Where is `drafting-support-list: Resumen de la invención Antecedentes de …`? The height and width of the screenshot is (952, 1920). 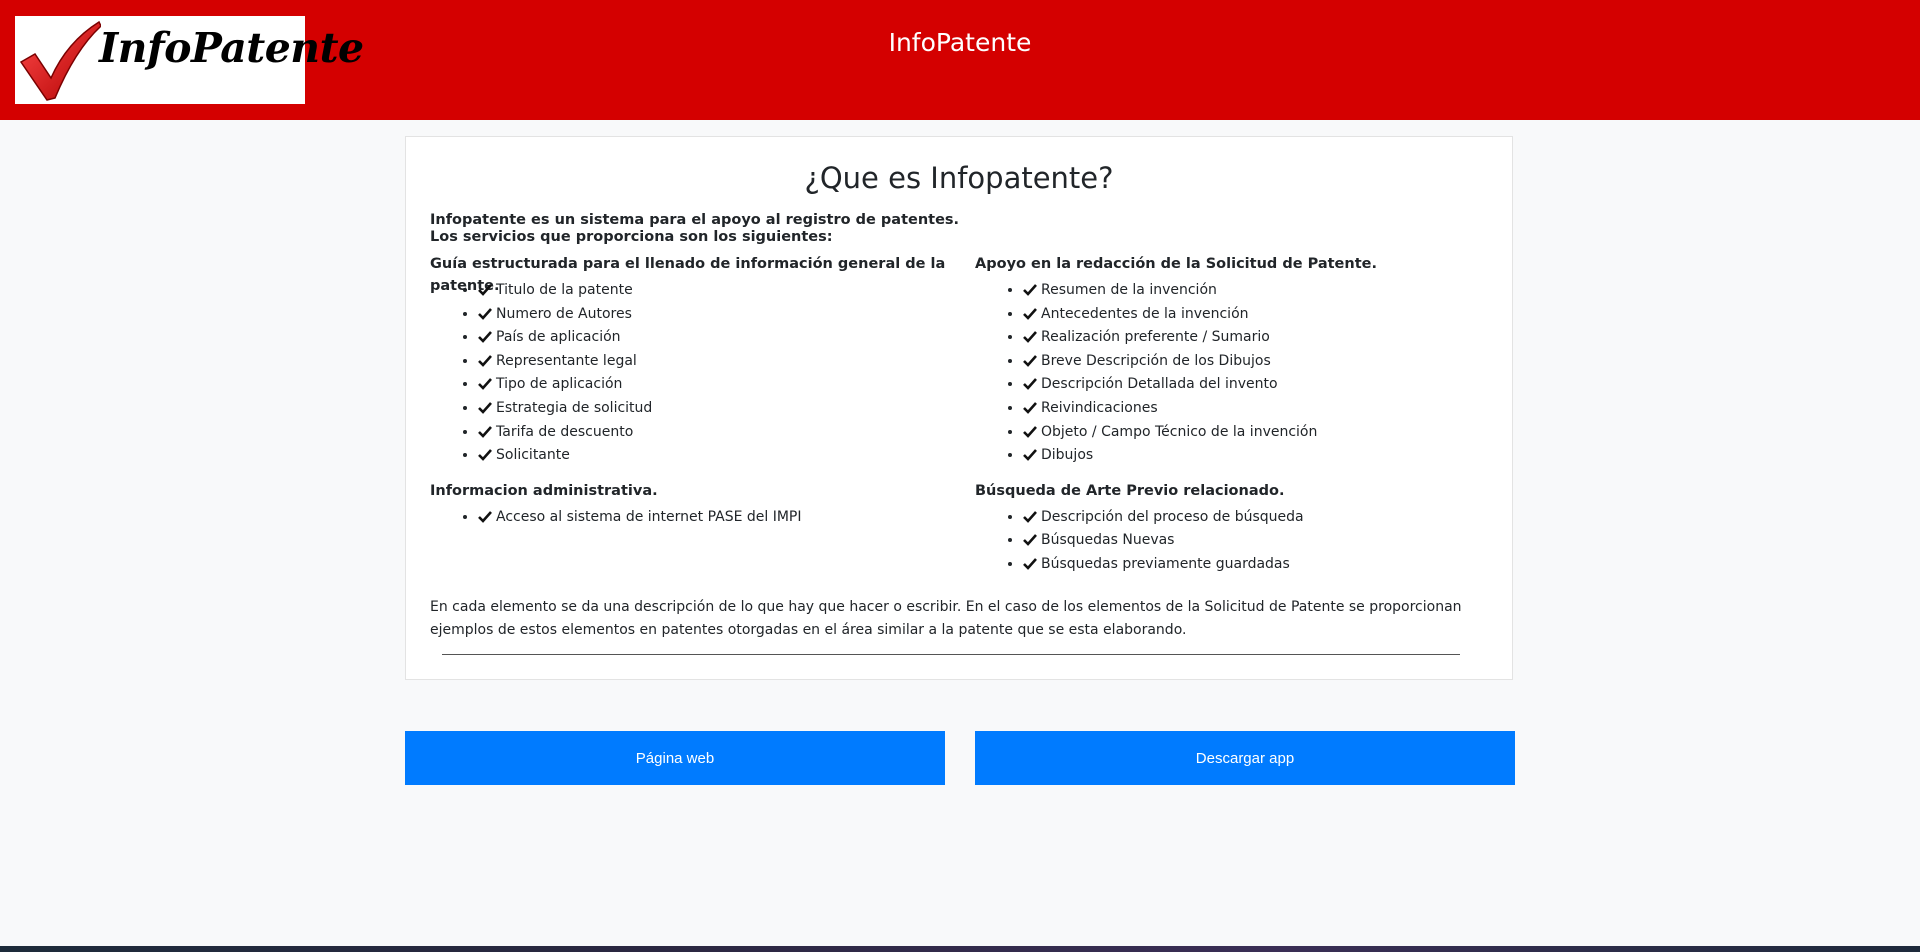
drafting-support-list: Resumen de la invención Antecedentes de … is located at coordinates (1235, 373).